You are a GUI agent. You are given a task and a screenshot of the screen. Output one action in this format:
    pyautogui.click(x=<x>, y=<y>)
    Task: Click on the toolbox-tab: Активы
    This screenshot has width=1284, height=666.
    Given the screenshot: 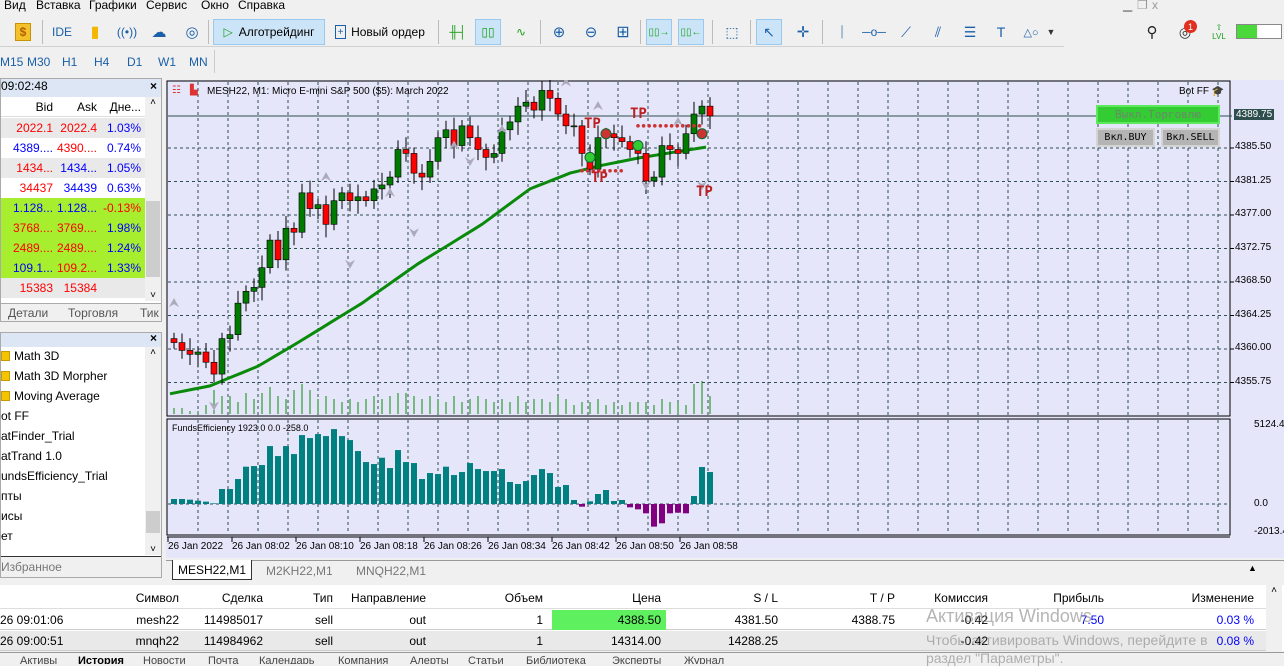 What is the action you would take?
    pyautogui.click(x=38, y=659)
    